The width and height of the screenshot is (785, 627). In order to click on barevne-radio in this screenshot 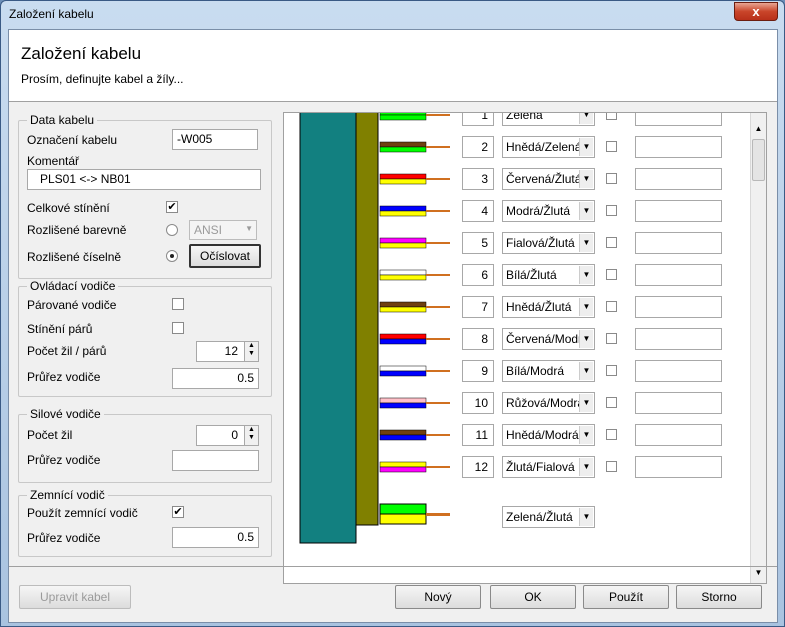, I will do `click(172, 230)`.